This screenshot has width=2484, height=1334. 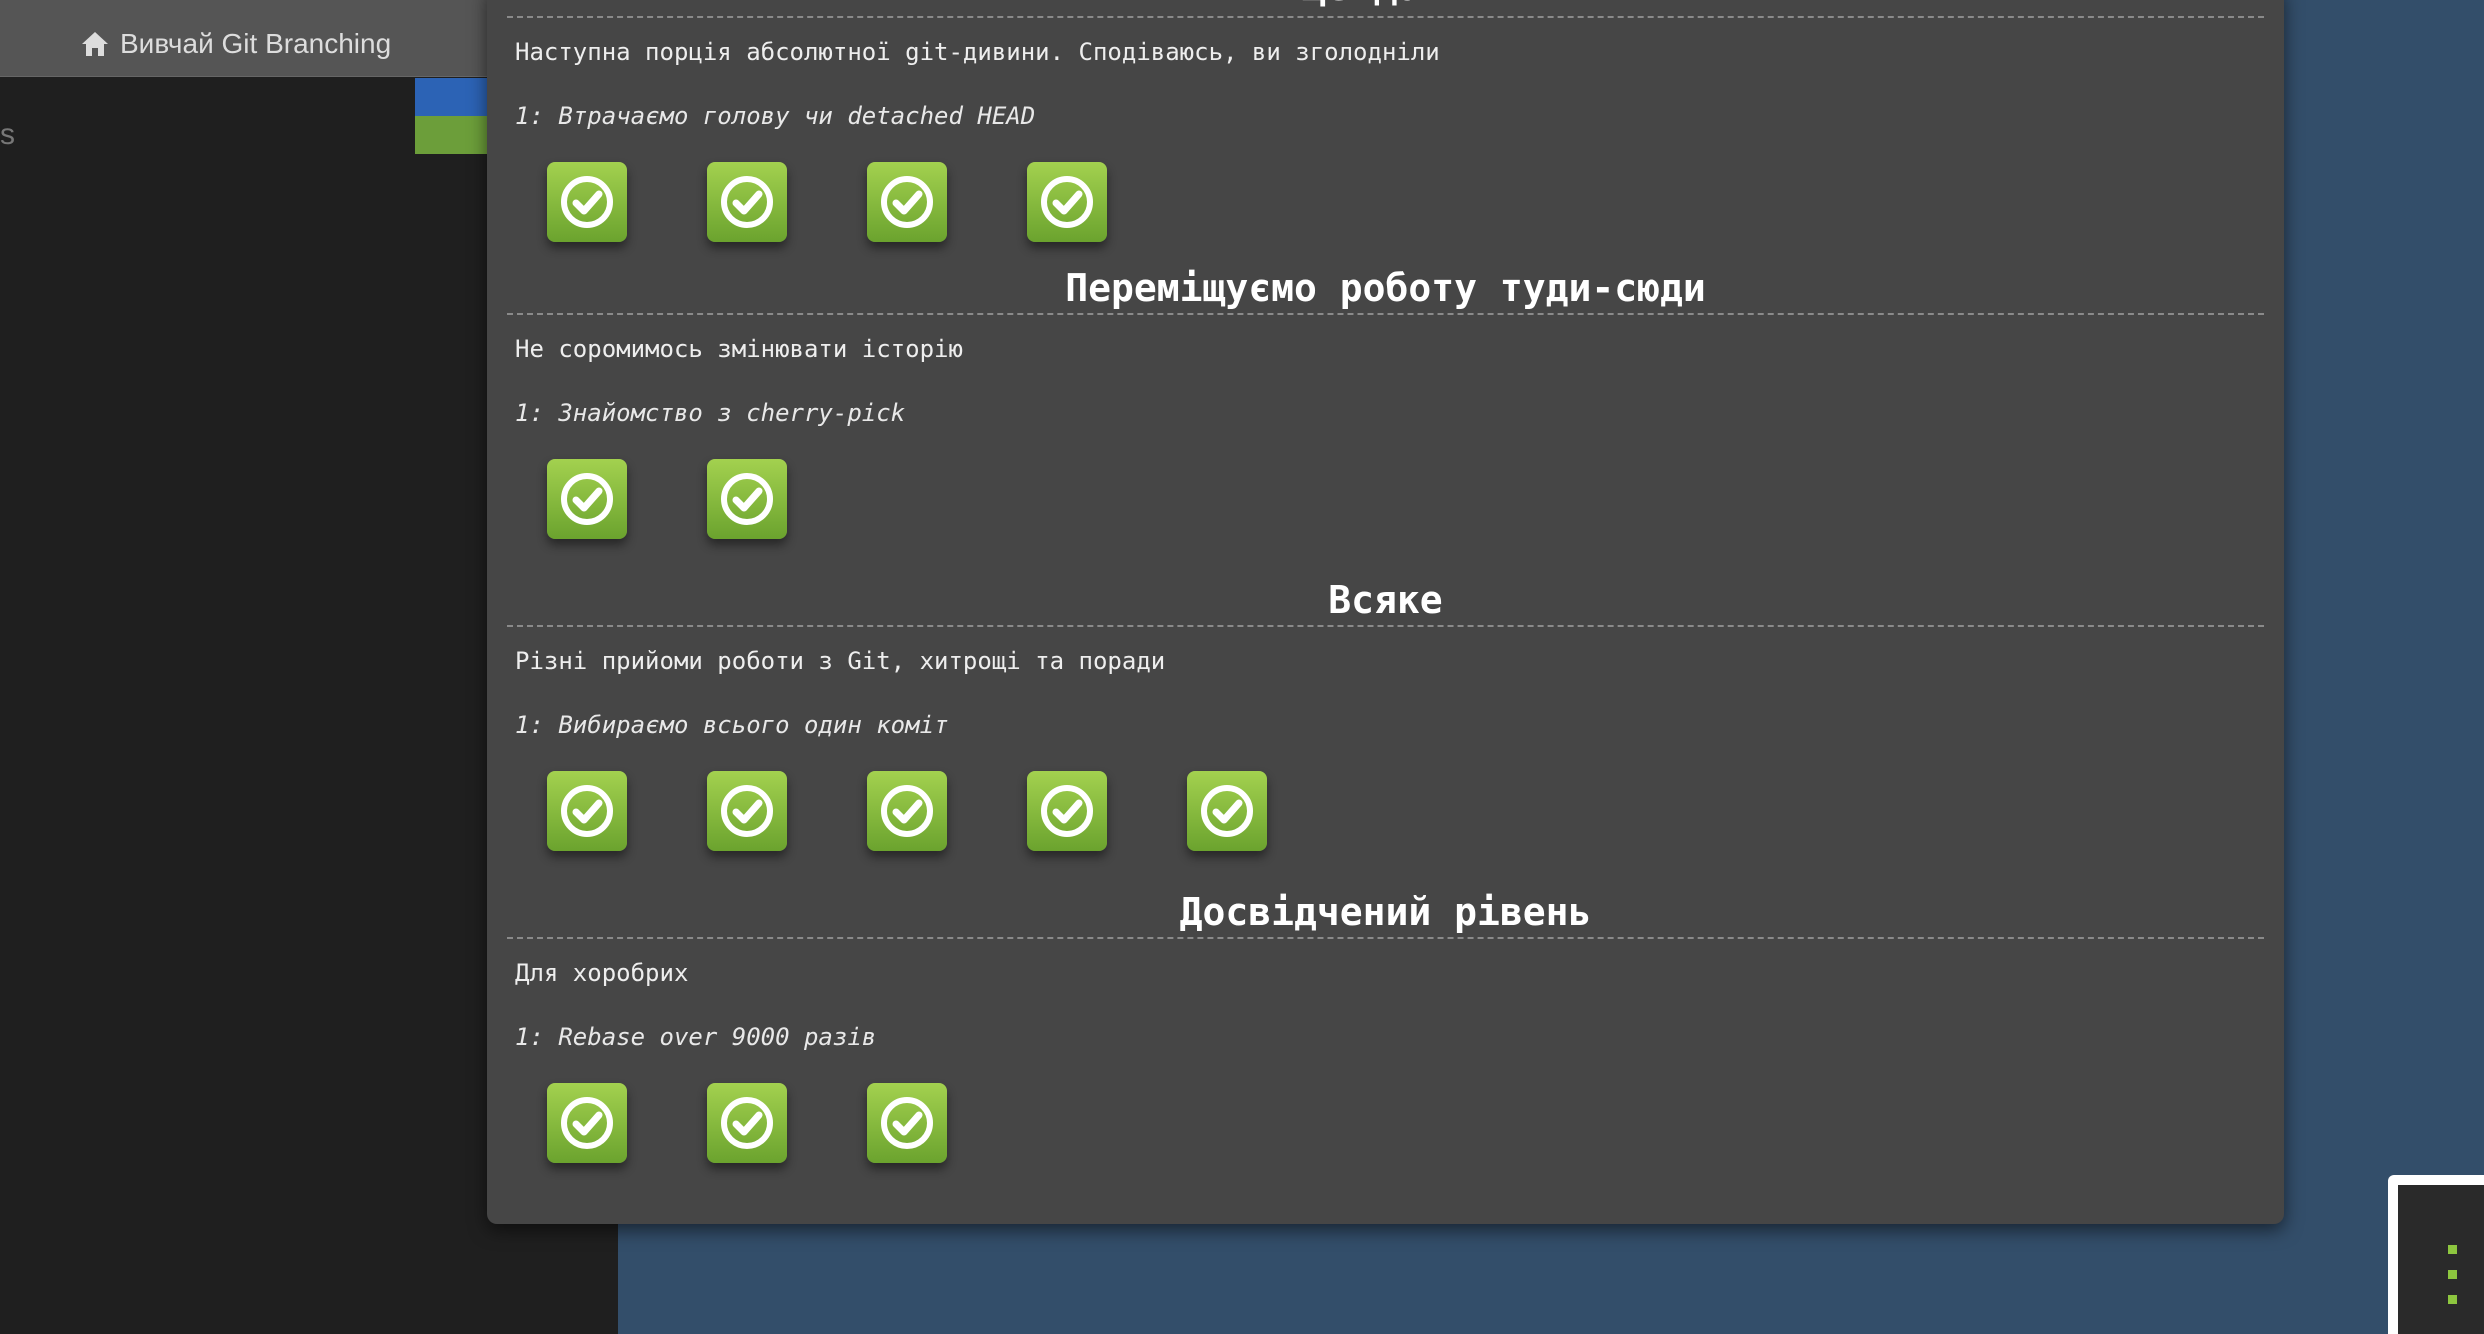 What do you see at coordinates (1385, 600) in the screenshot?
I see `section-title: Всяке` at bounding box center [1385, 600].